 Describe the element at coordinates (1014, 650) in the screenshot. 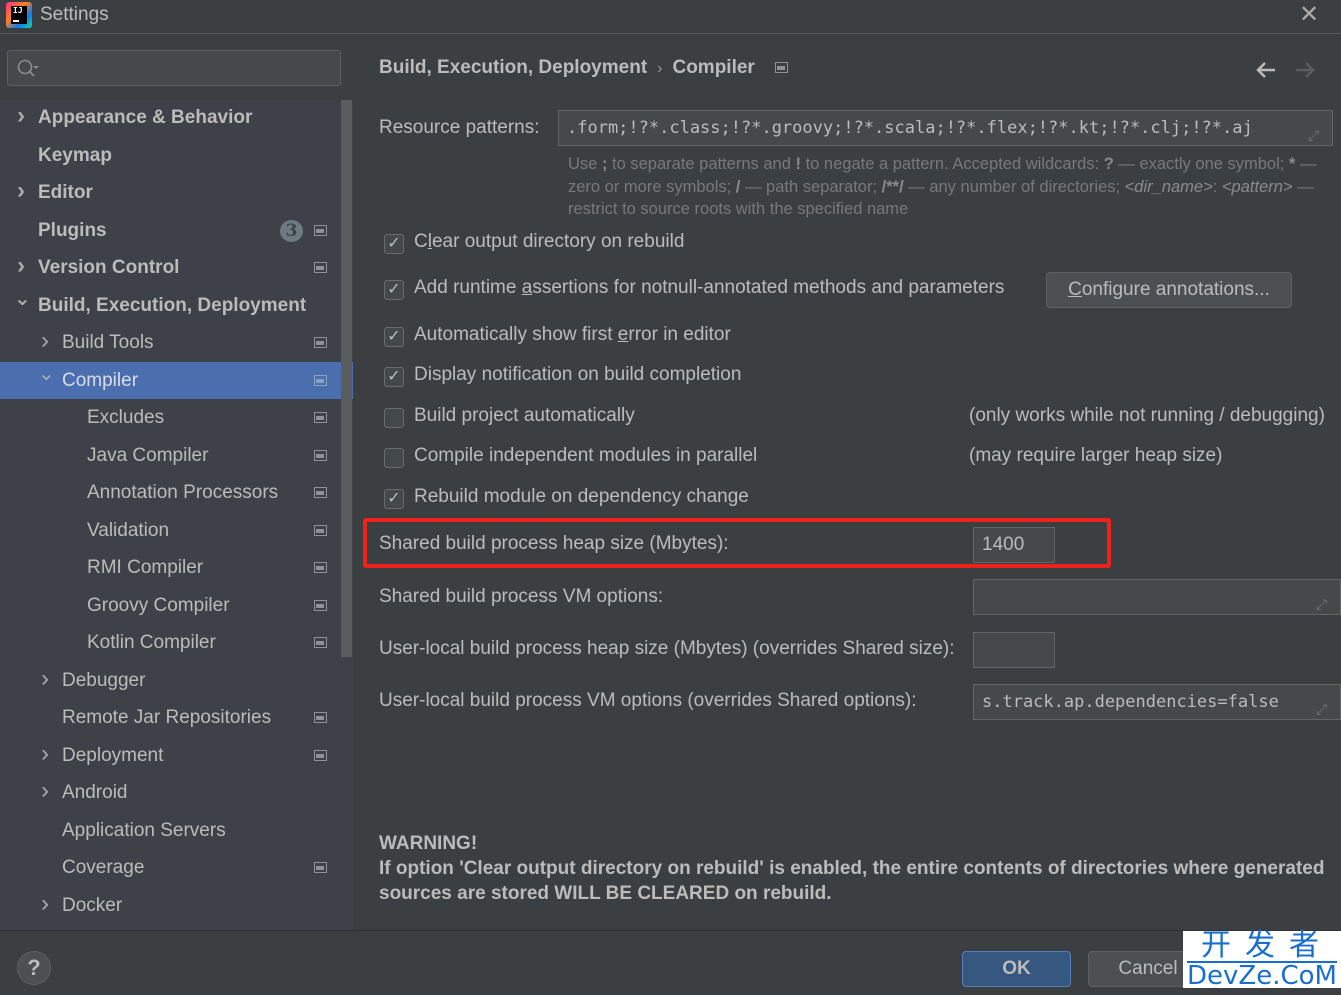

I see `user-heap-input` at that location.